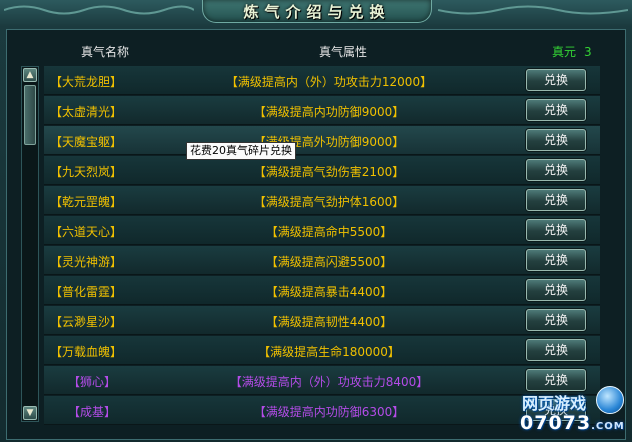 The width and height of the screenshot is (632, 442). Describe the element at coordinates (329, 82) in the screenshot. I see `qi-attribute: 【满级提高内（外）功攻击力12000】` at that location.